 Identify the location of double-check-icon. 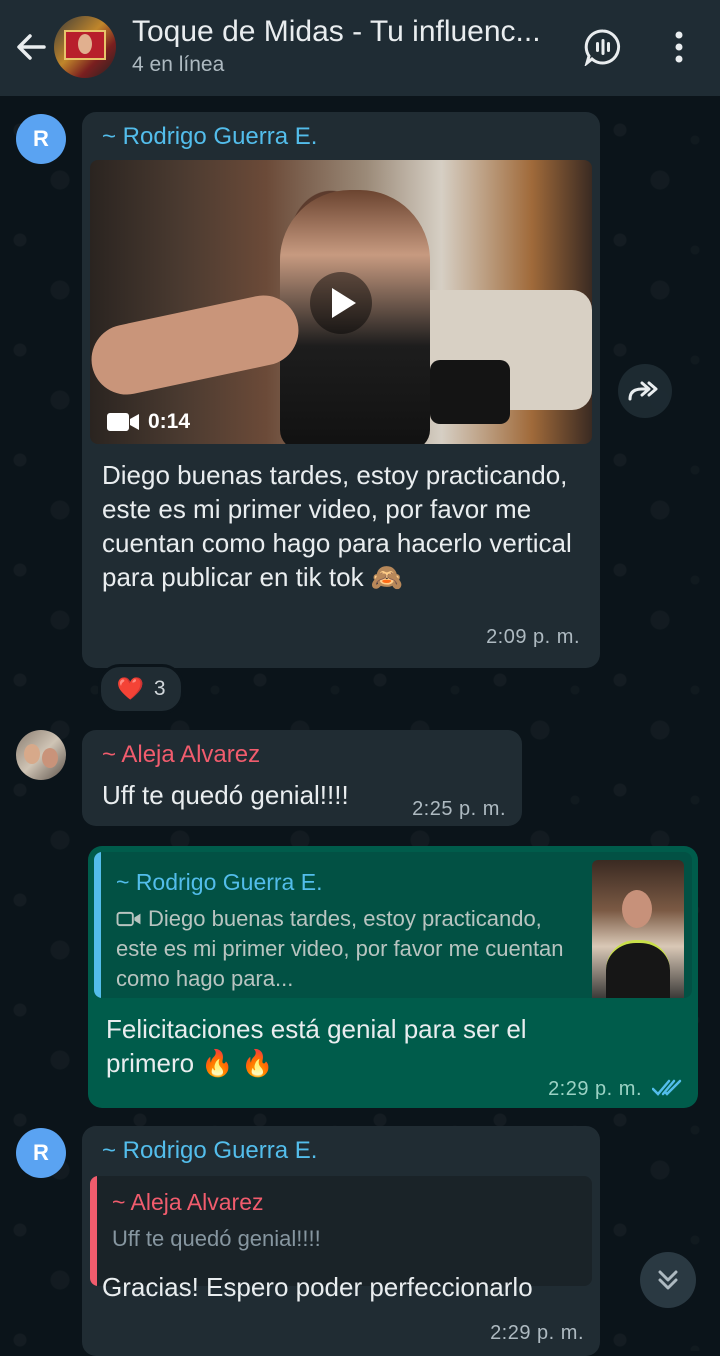
(667, 1087).